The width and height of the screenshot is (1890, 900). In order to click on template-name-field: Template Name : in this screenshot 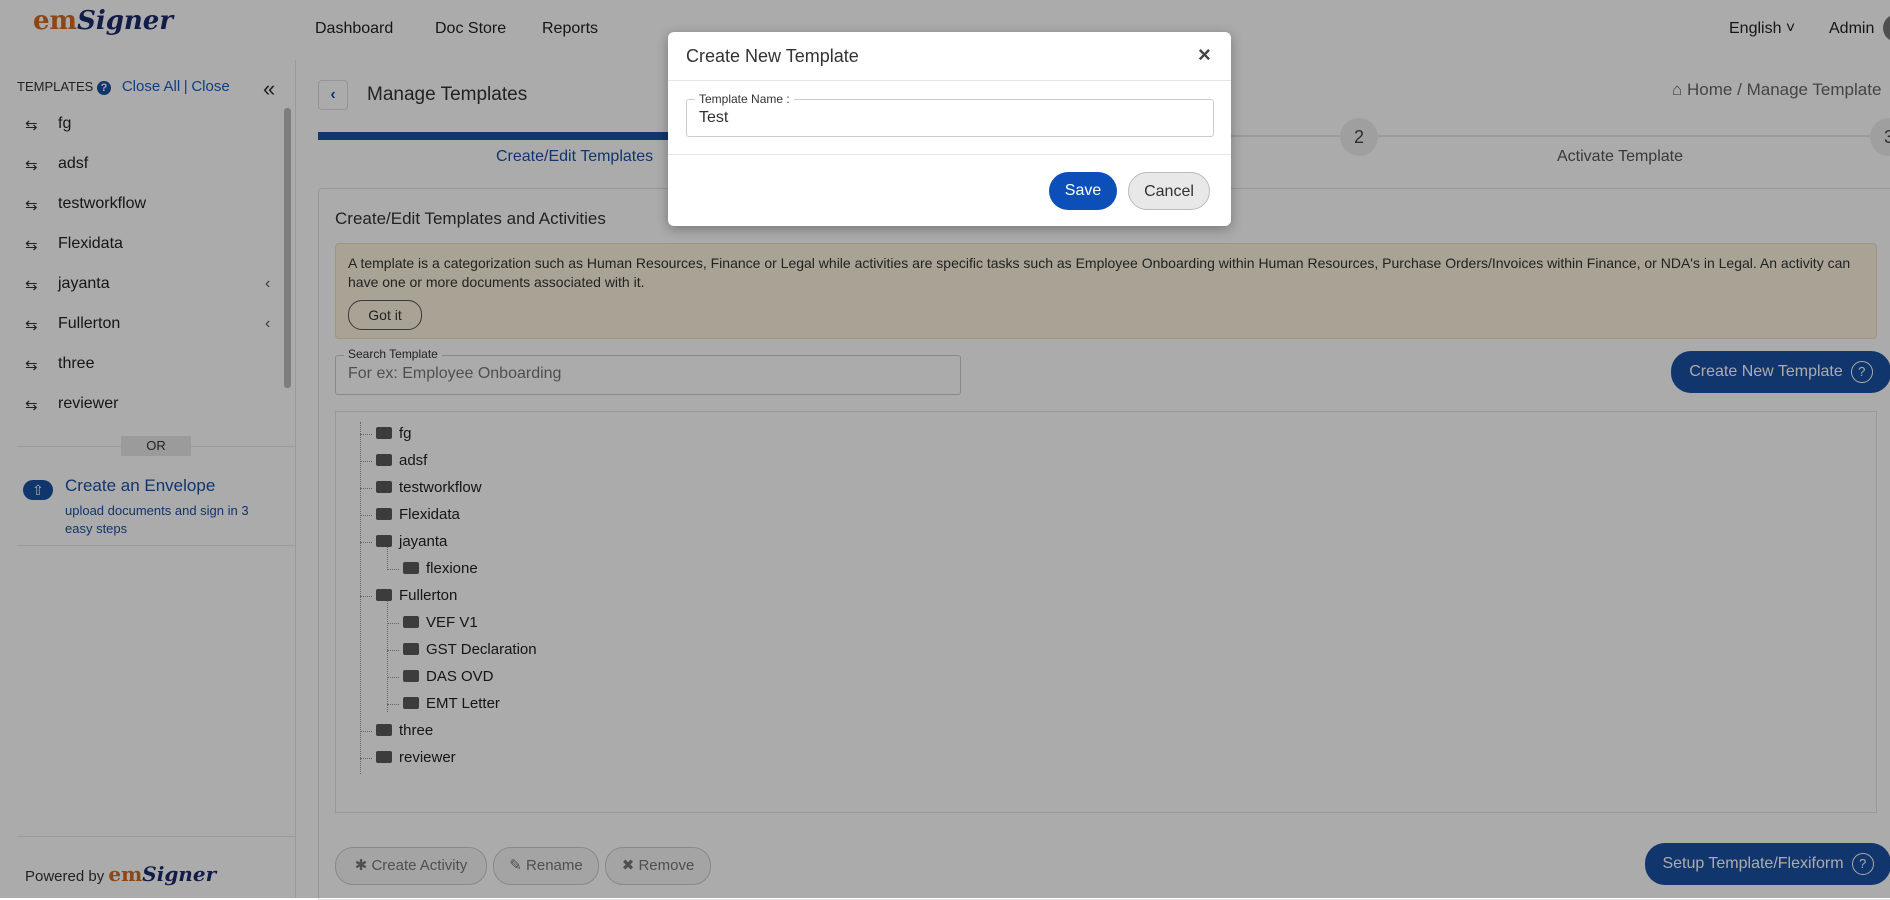, I will do `click(950, 114)`.